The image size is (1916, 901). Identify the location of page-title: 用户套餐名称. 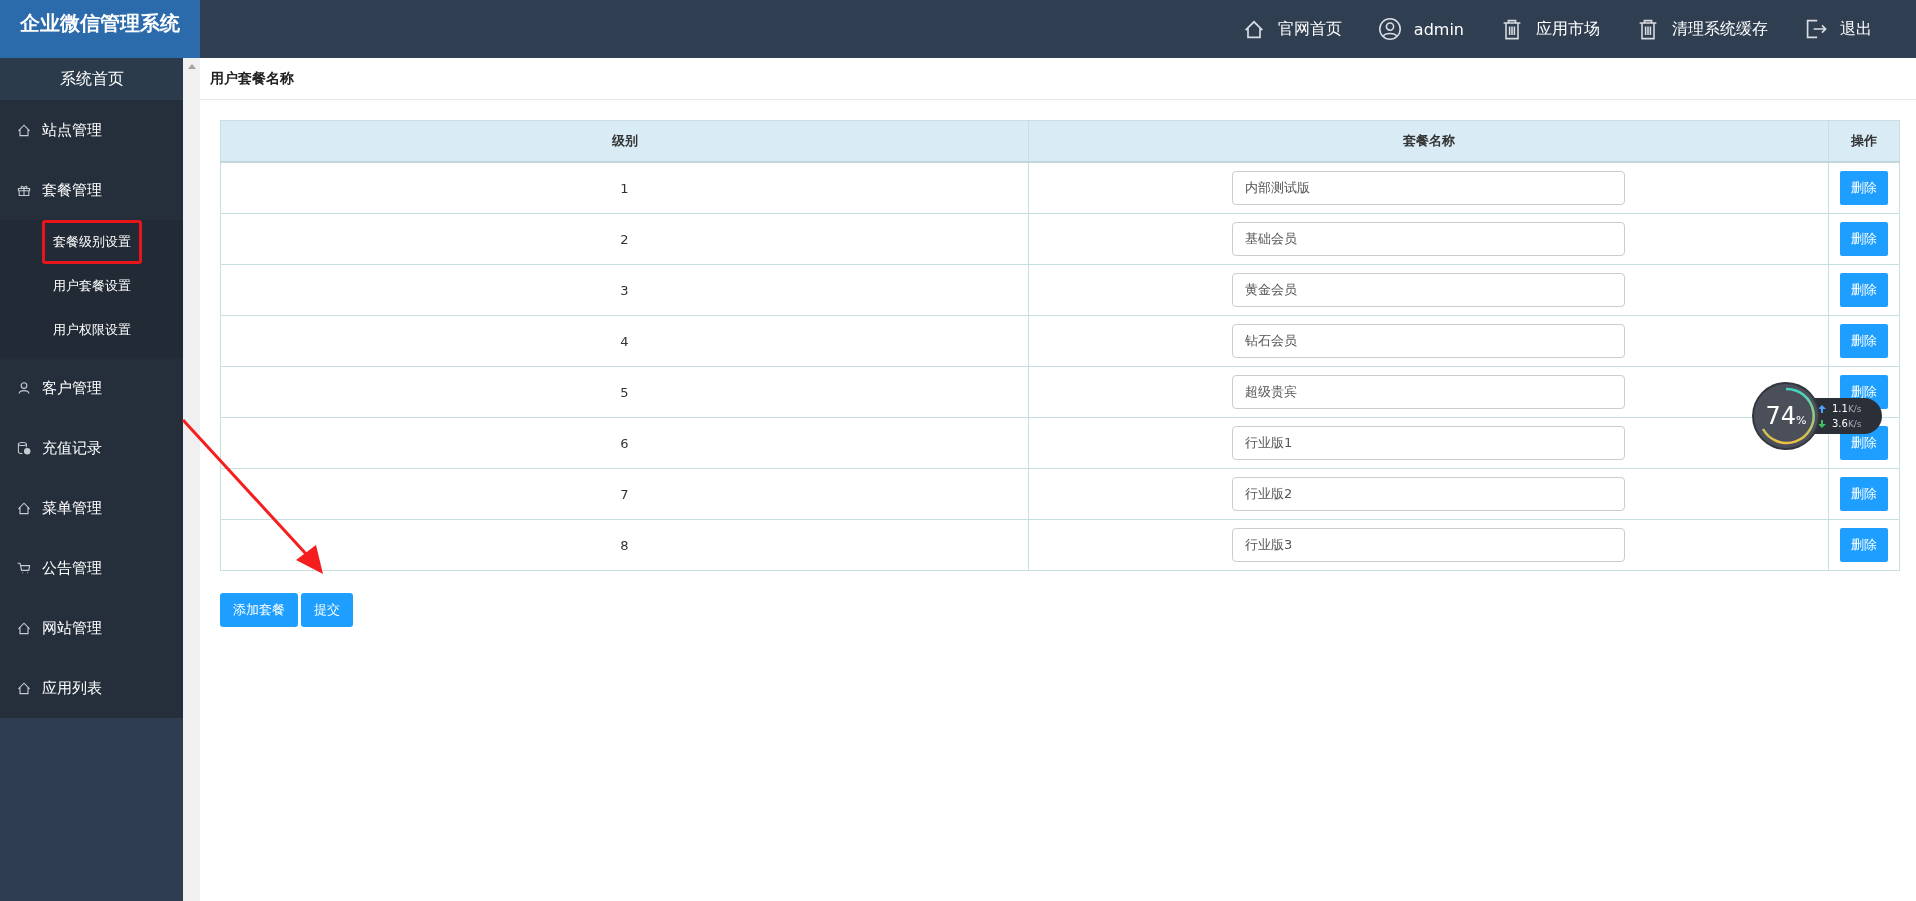
(1058, 79).